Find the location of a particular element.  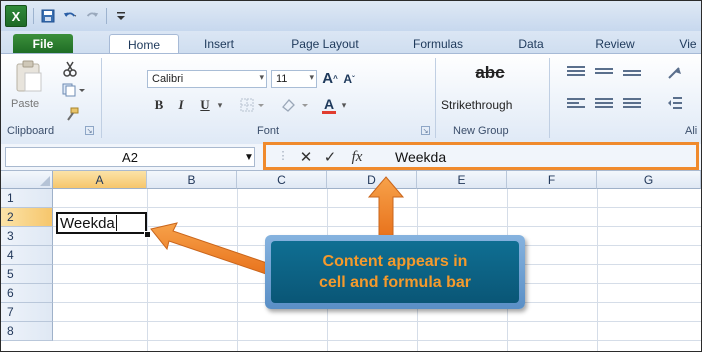

callout-line-1: Content appears in is located at coordinates (395, 261).